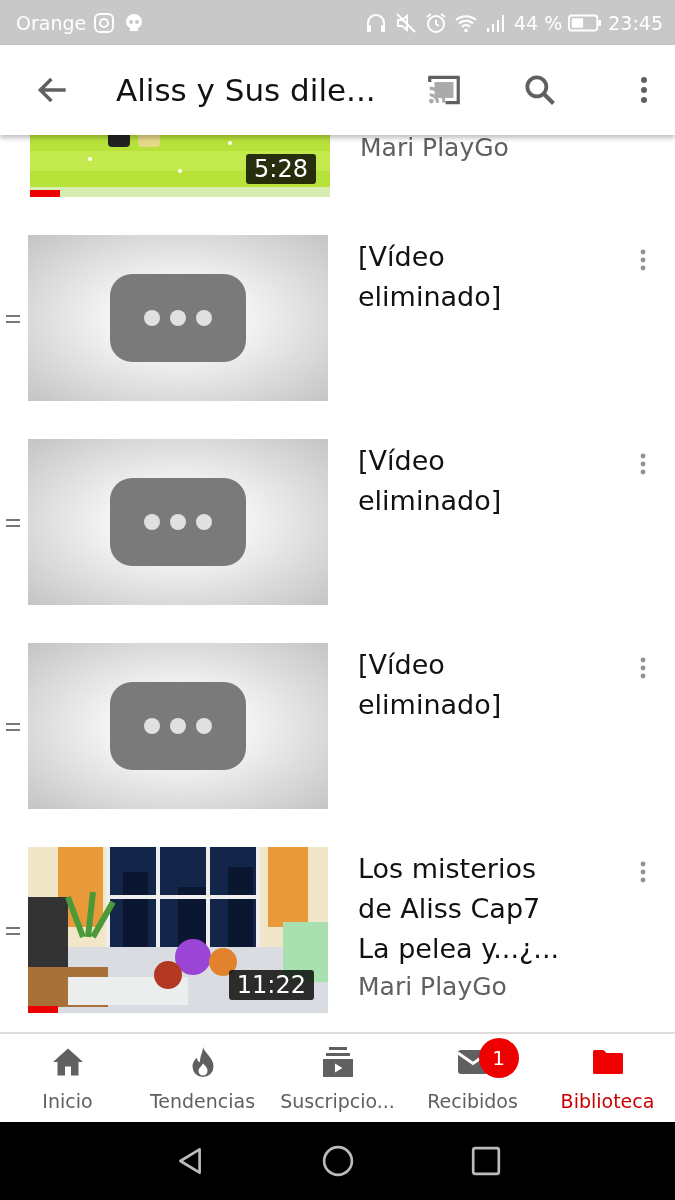 This screenshot has width=675, height=1200. Describe the element at coordinates (67, 1078) in the screenshot. I see `nav-tab: Inicio` at that location.